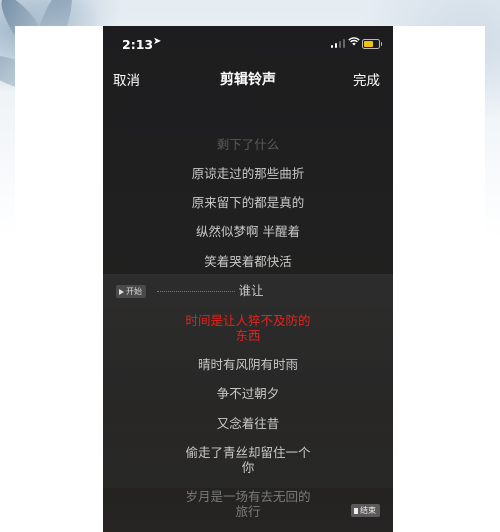  What do you see at coordinates (248, 173) in the screenshot?
I see `lyric-line: 原谅走过的那些曲折` at bounding box center [248, 173].